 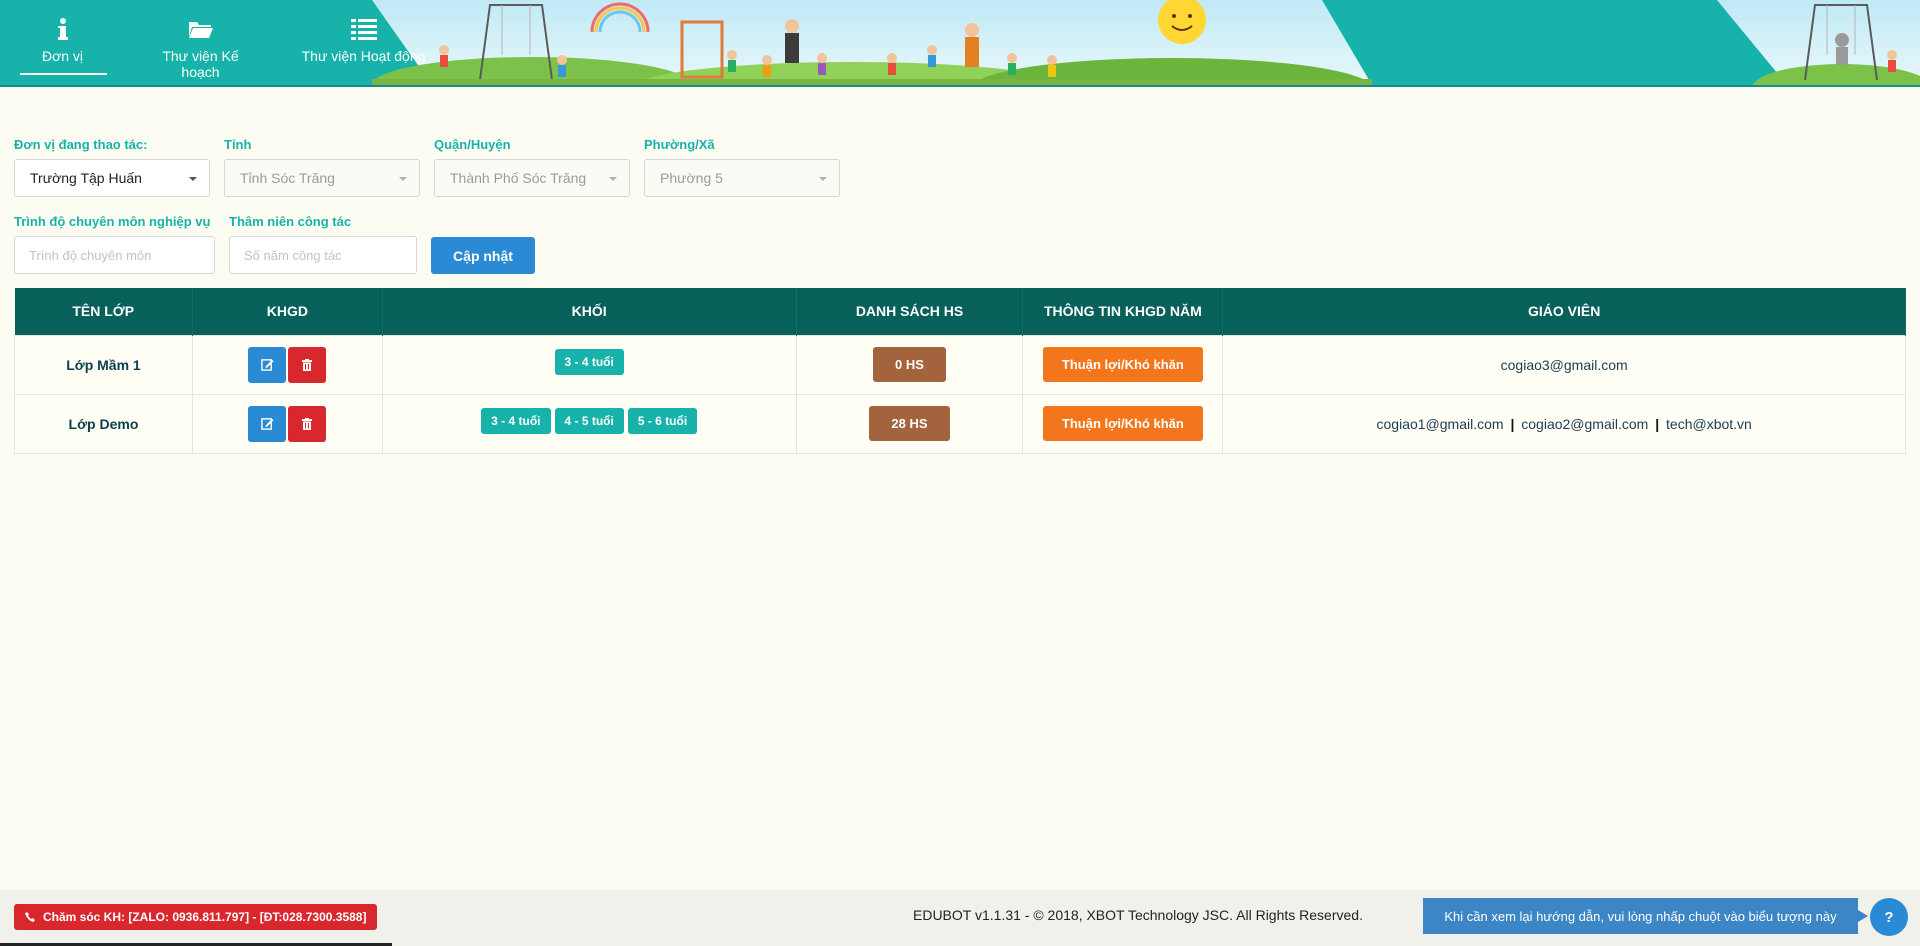 I want to click on ward-select: Phường 5, so click(x=742, y=178).